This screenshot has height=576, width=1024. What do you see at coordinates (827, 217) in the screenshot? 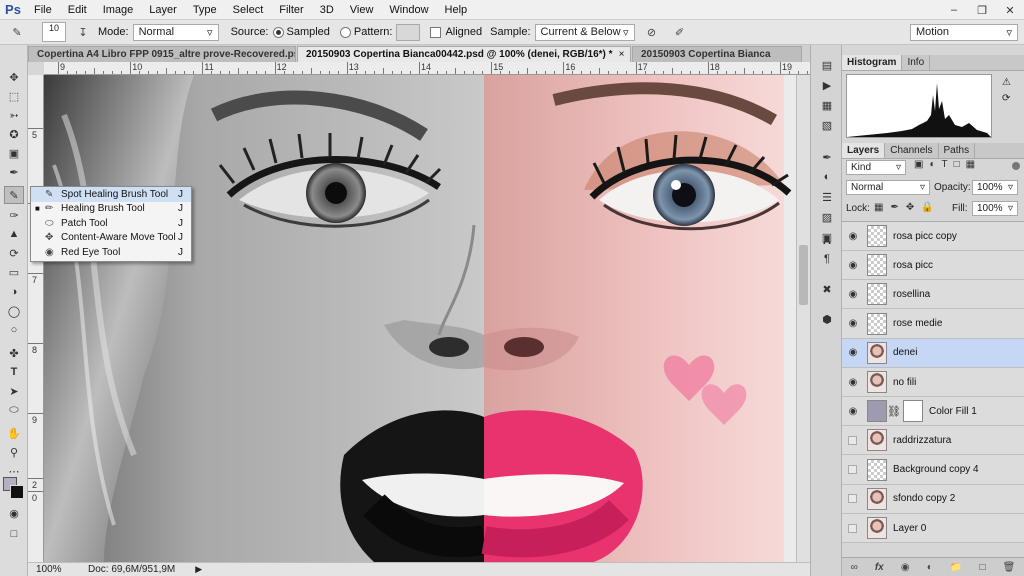
I see `clone-source-panel-icon: ▨` at bounding box center [827, 217].